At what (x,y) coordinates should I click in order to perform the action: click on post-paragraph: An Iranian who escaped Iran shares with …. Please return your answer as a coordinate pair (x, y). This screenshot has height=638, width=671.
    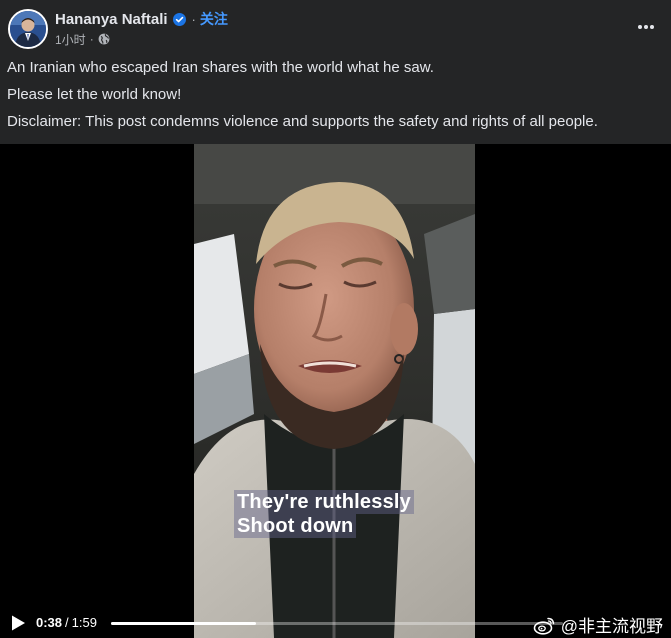
    Looking at the image, I should click on (220, 67).